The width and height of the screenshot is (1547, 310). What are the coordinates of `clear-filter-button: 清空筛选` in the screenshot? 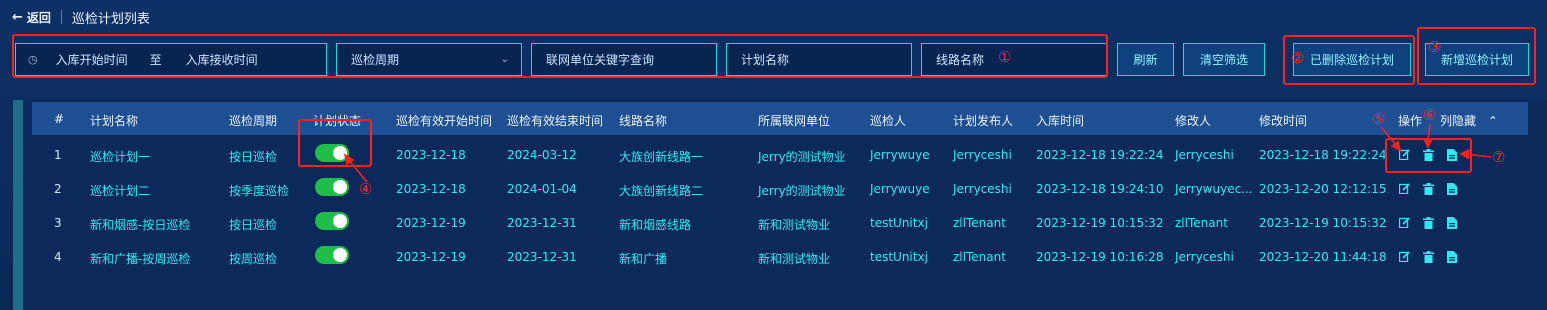 It's located at (1224, 59).